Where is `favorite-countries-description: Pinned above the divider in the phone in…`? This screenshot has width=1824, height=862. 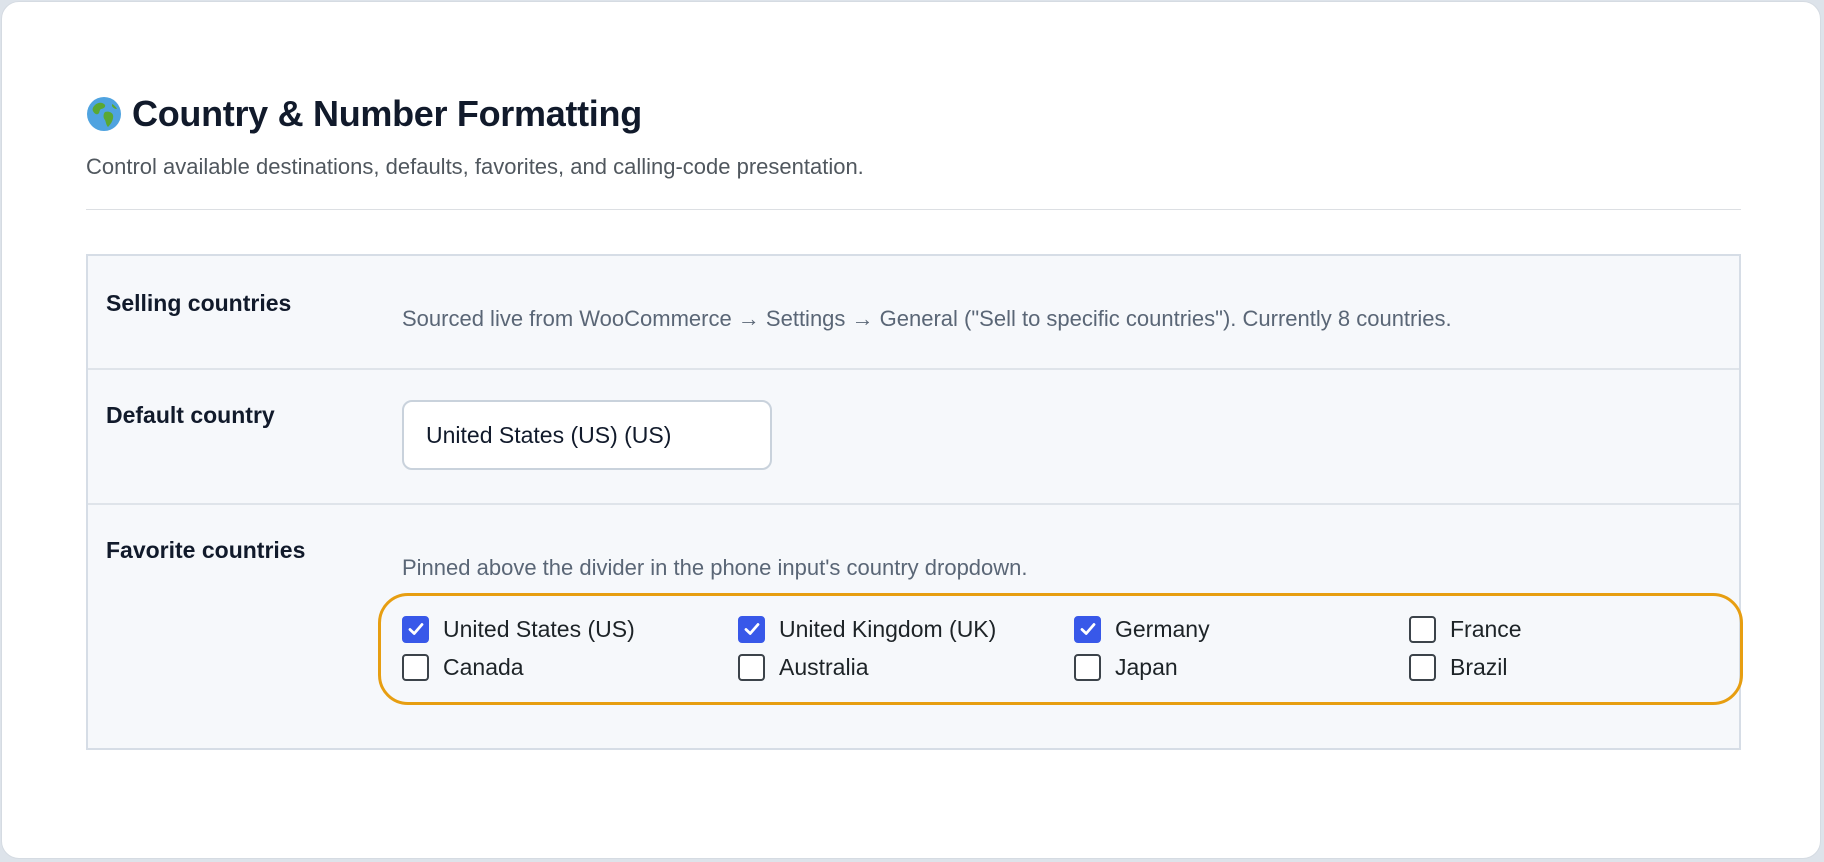
favorite-countries-description: Pinned above the divider in the phone in… is located at coordinates (715, 567).